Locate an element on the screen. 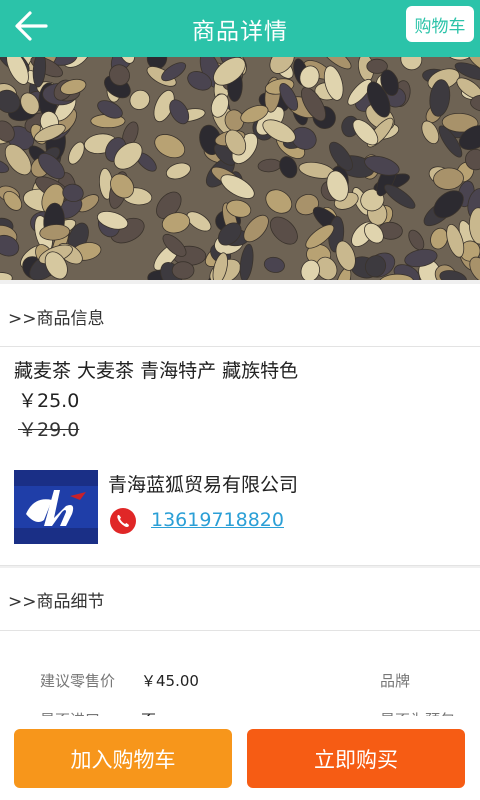 The width and height of the screenshot is (480, 800). phone-icon is located at coordinates (123, 521).